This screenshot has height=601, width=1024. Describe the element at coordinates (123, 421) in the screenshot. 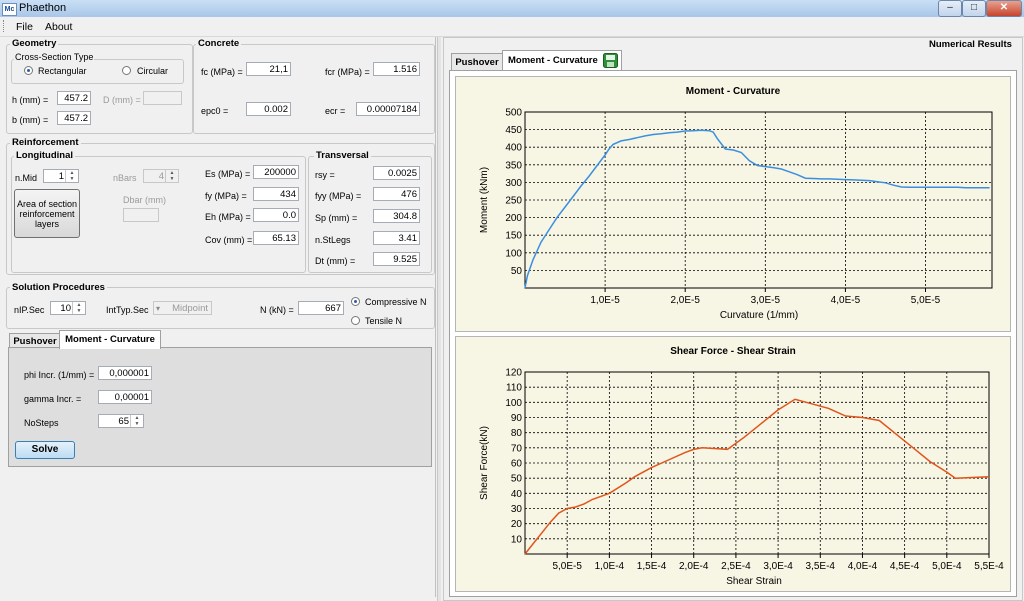

I see `nosteps-value: 65` at that location.